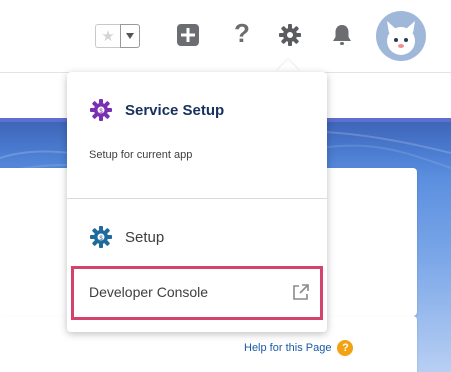 This screenshot has width=451, height=372. What do you see at coordinates (345, 348) in the screenshot?
I see `help-circle-icon: ?` at bounding box center [345, 348].